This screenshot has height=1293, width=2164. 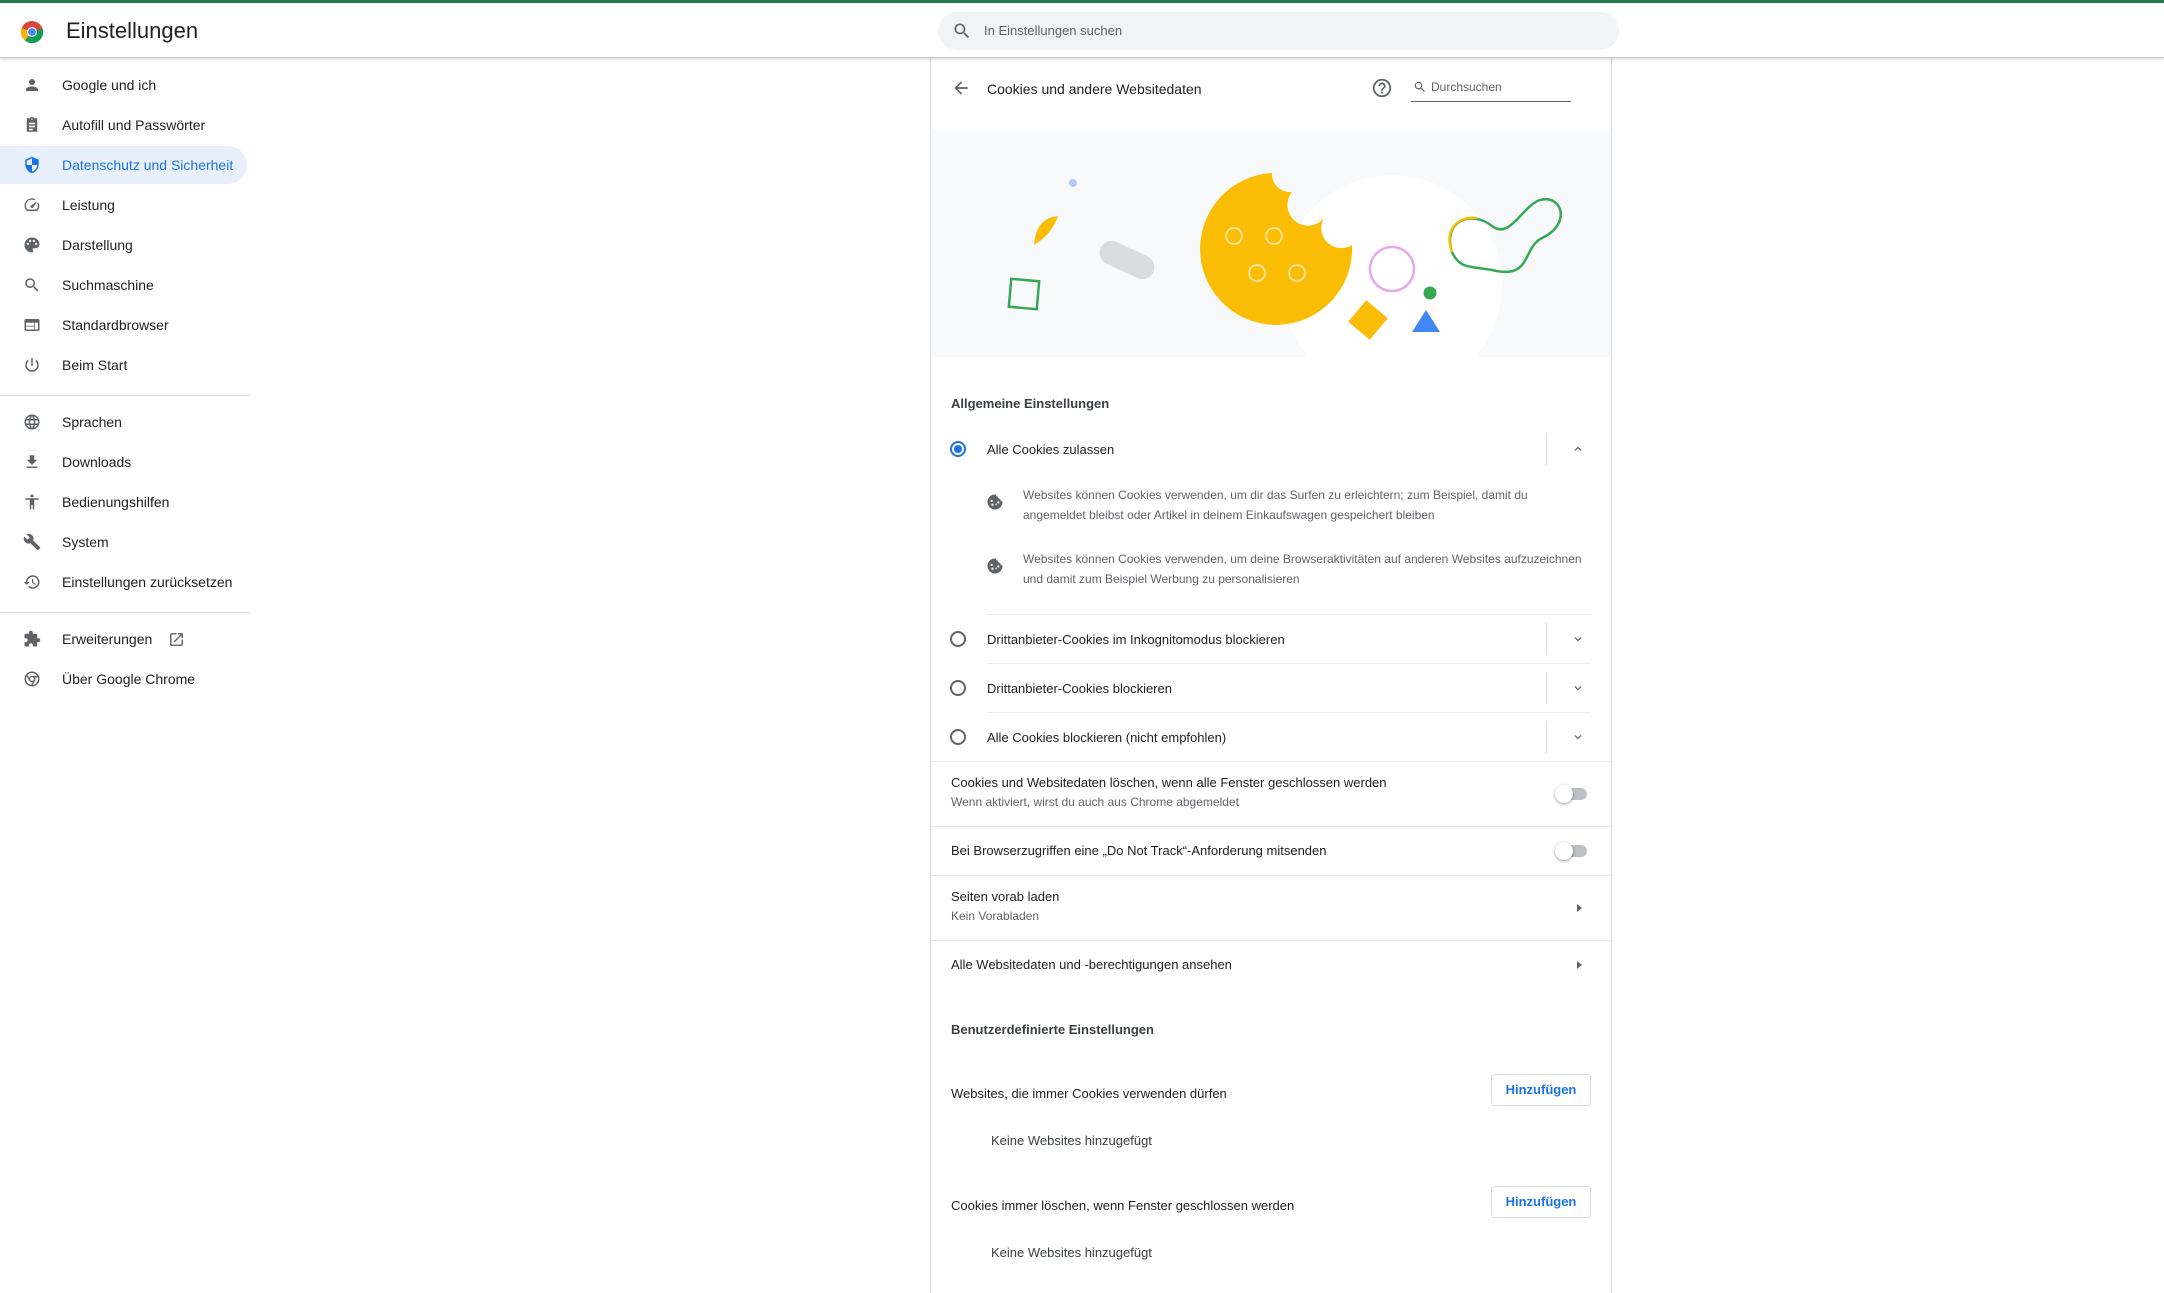 I want to click on sidebar-item-on-startup: Beim Start, so click(x=123, y=365).